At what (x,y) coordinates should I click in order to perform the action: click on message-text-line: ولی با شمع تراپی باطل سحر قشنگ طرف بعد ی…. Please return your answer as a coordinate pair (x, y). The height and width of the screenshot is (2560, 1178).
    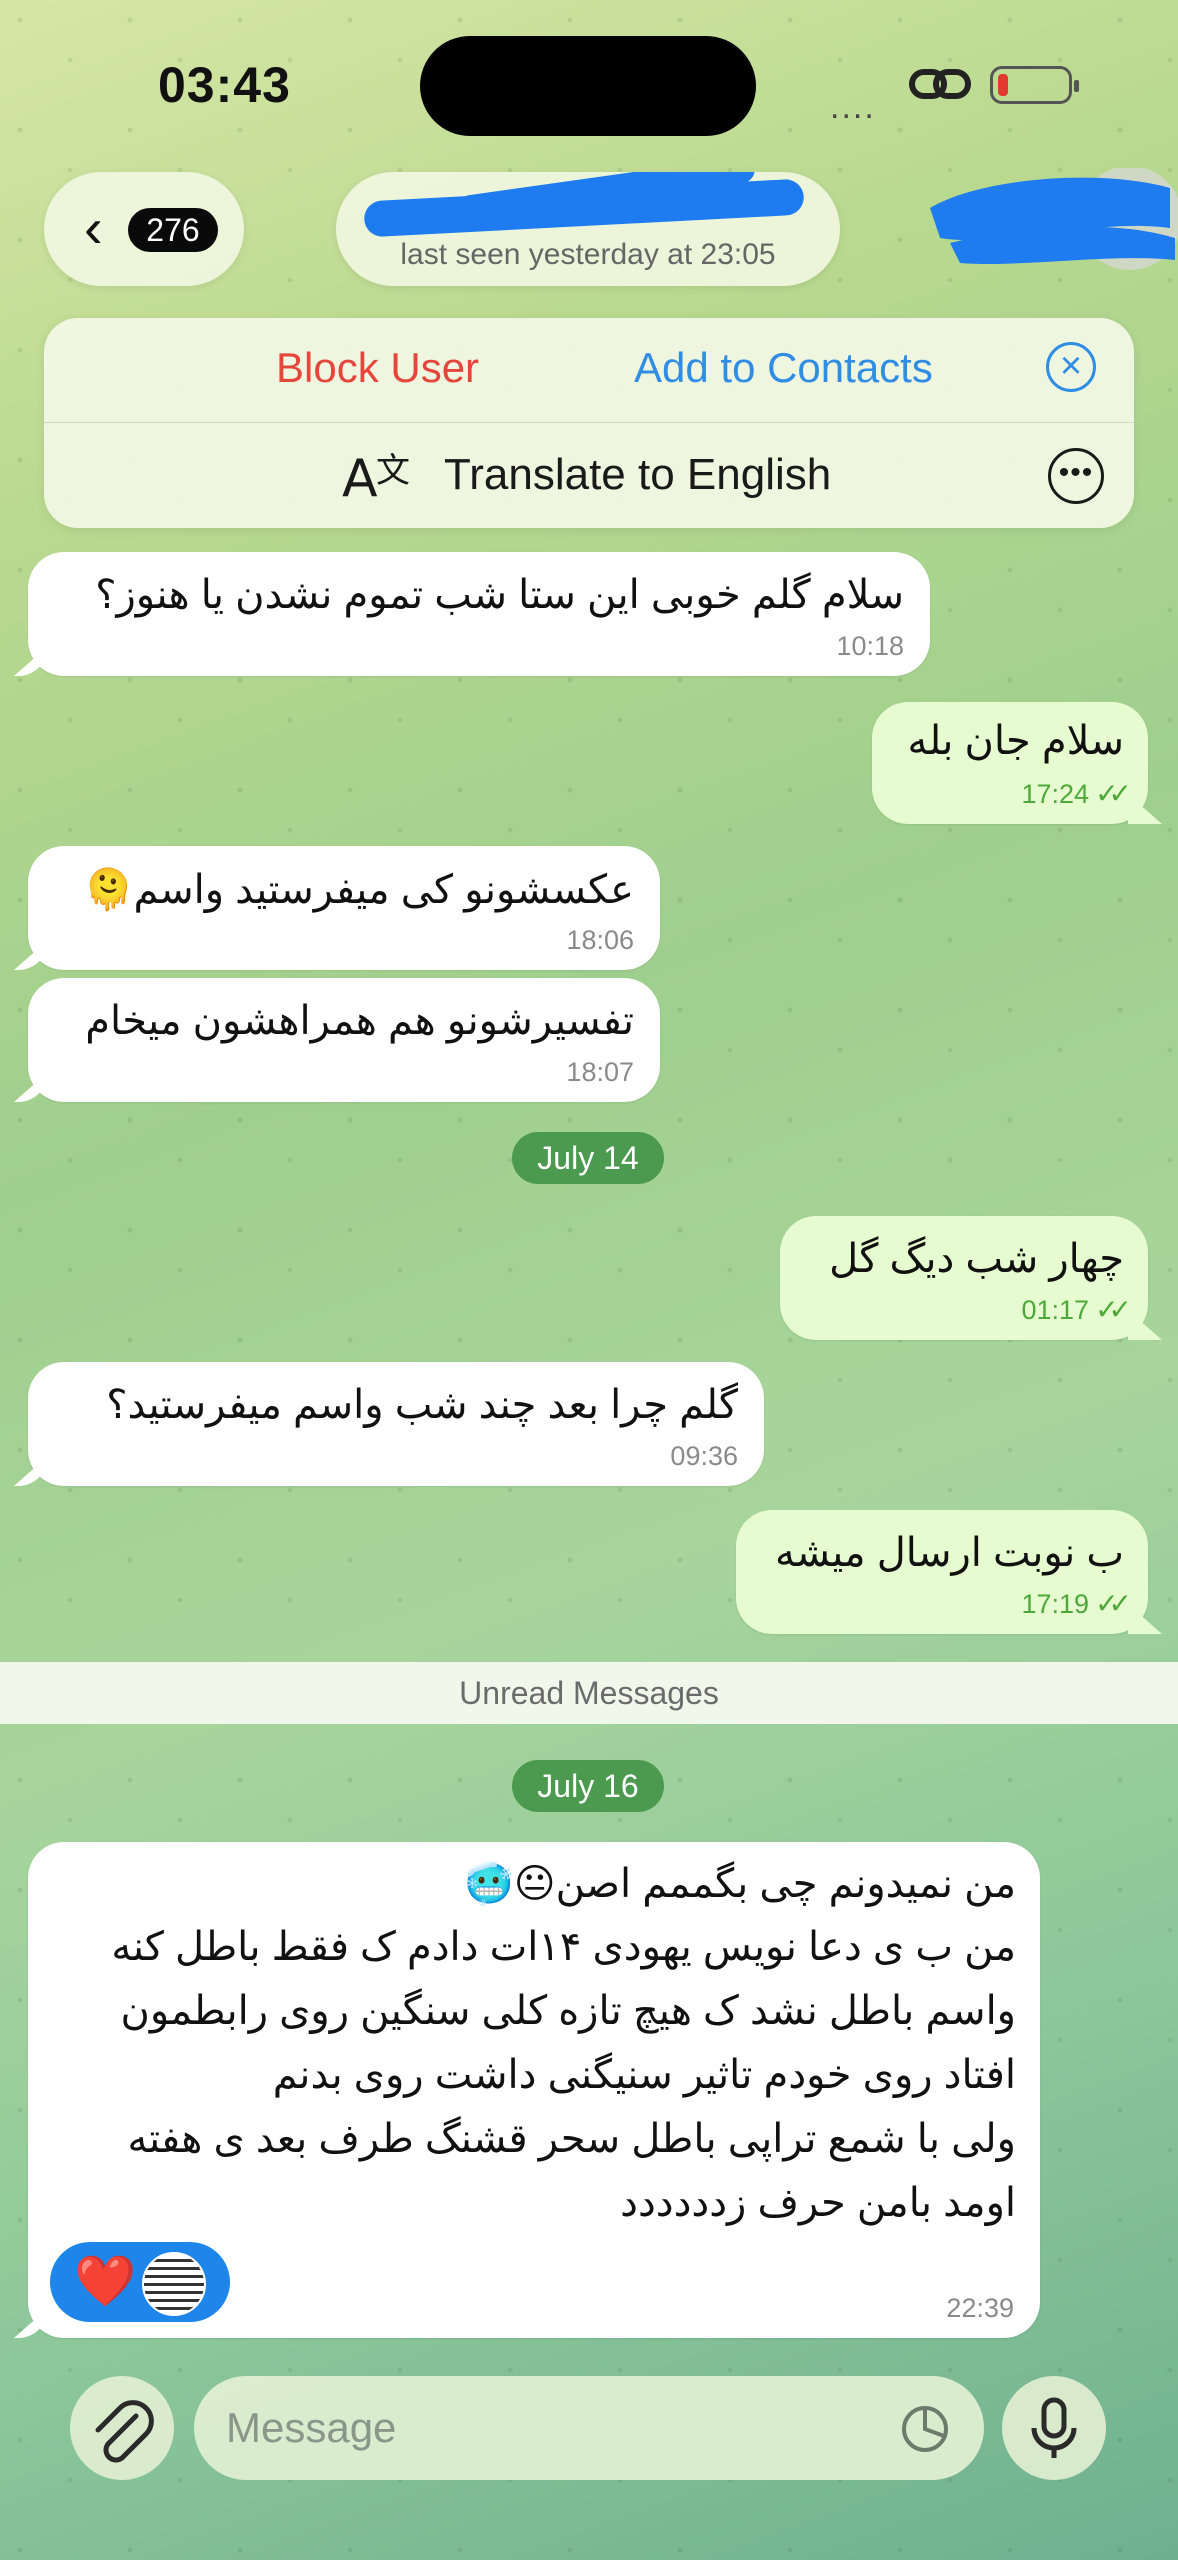
    Looking at the image, I should click on (572, 2139).